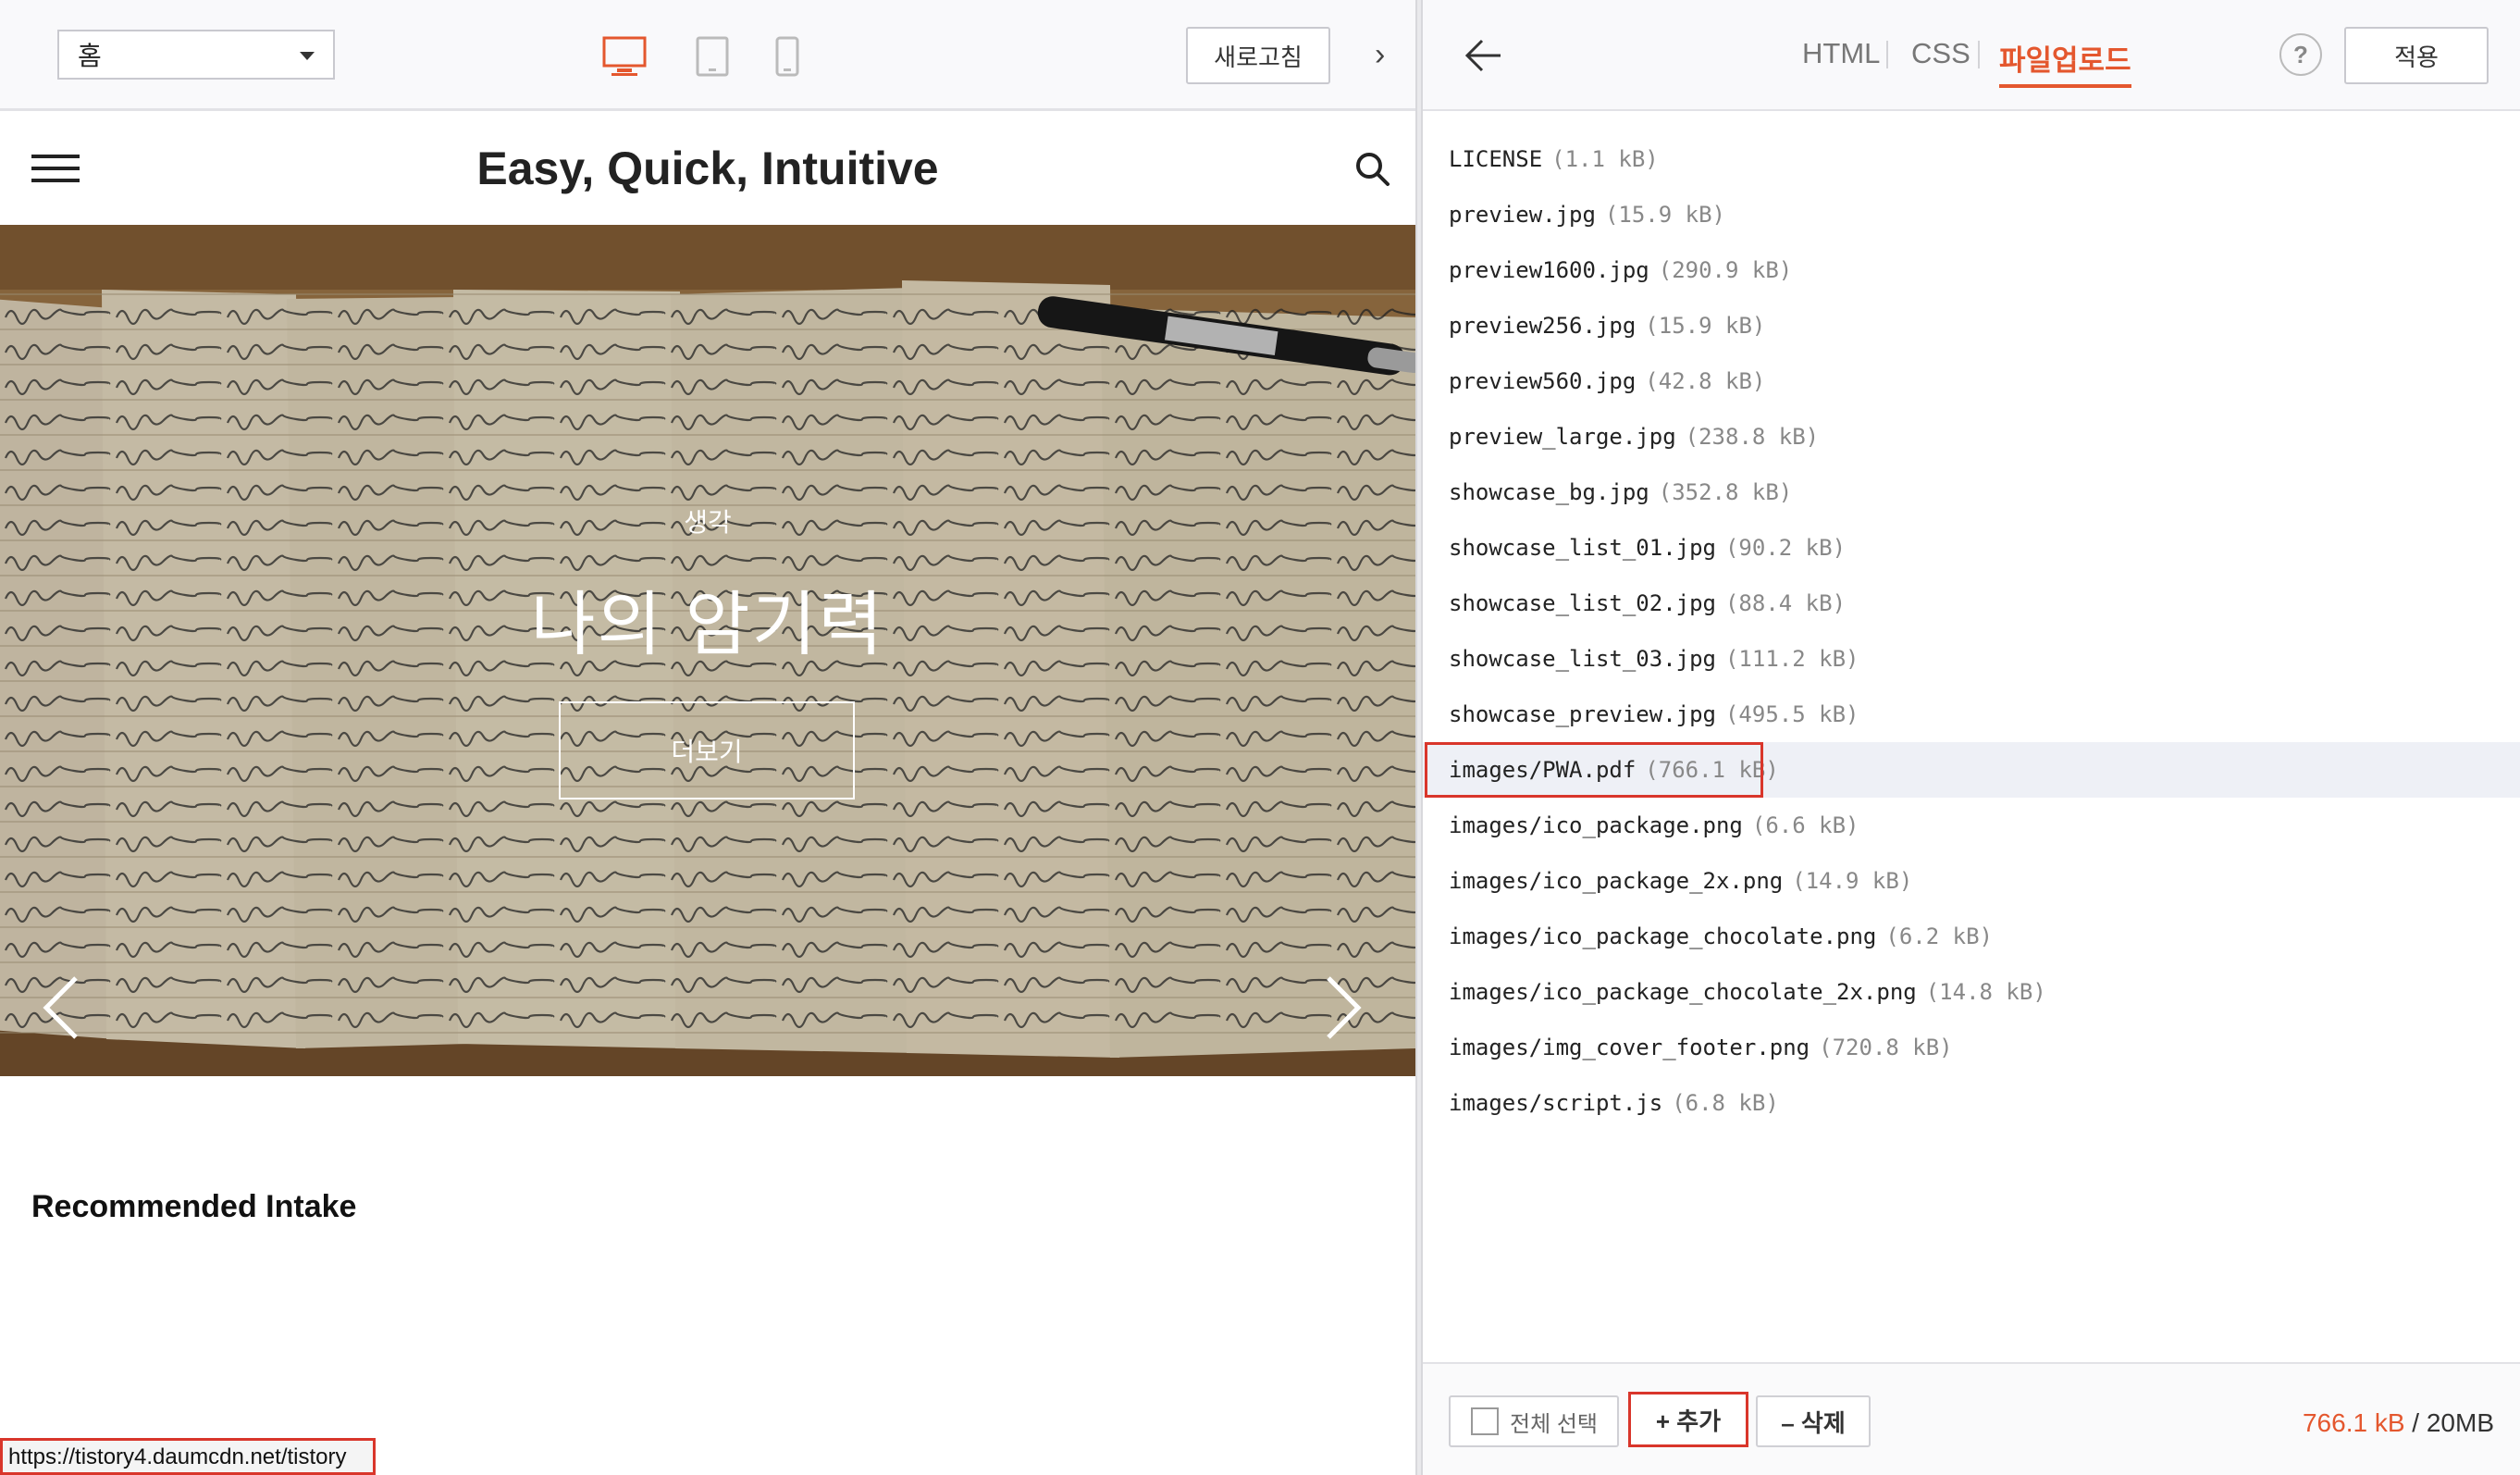  What do you see at coordinates (1688, 1419) in the screenshot?
I see `add-file-button: + 추가` at bounding box center [1688, 1419].